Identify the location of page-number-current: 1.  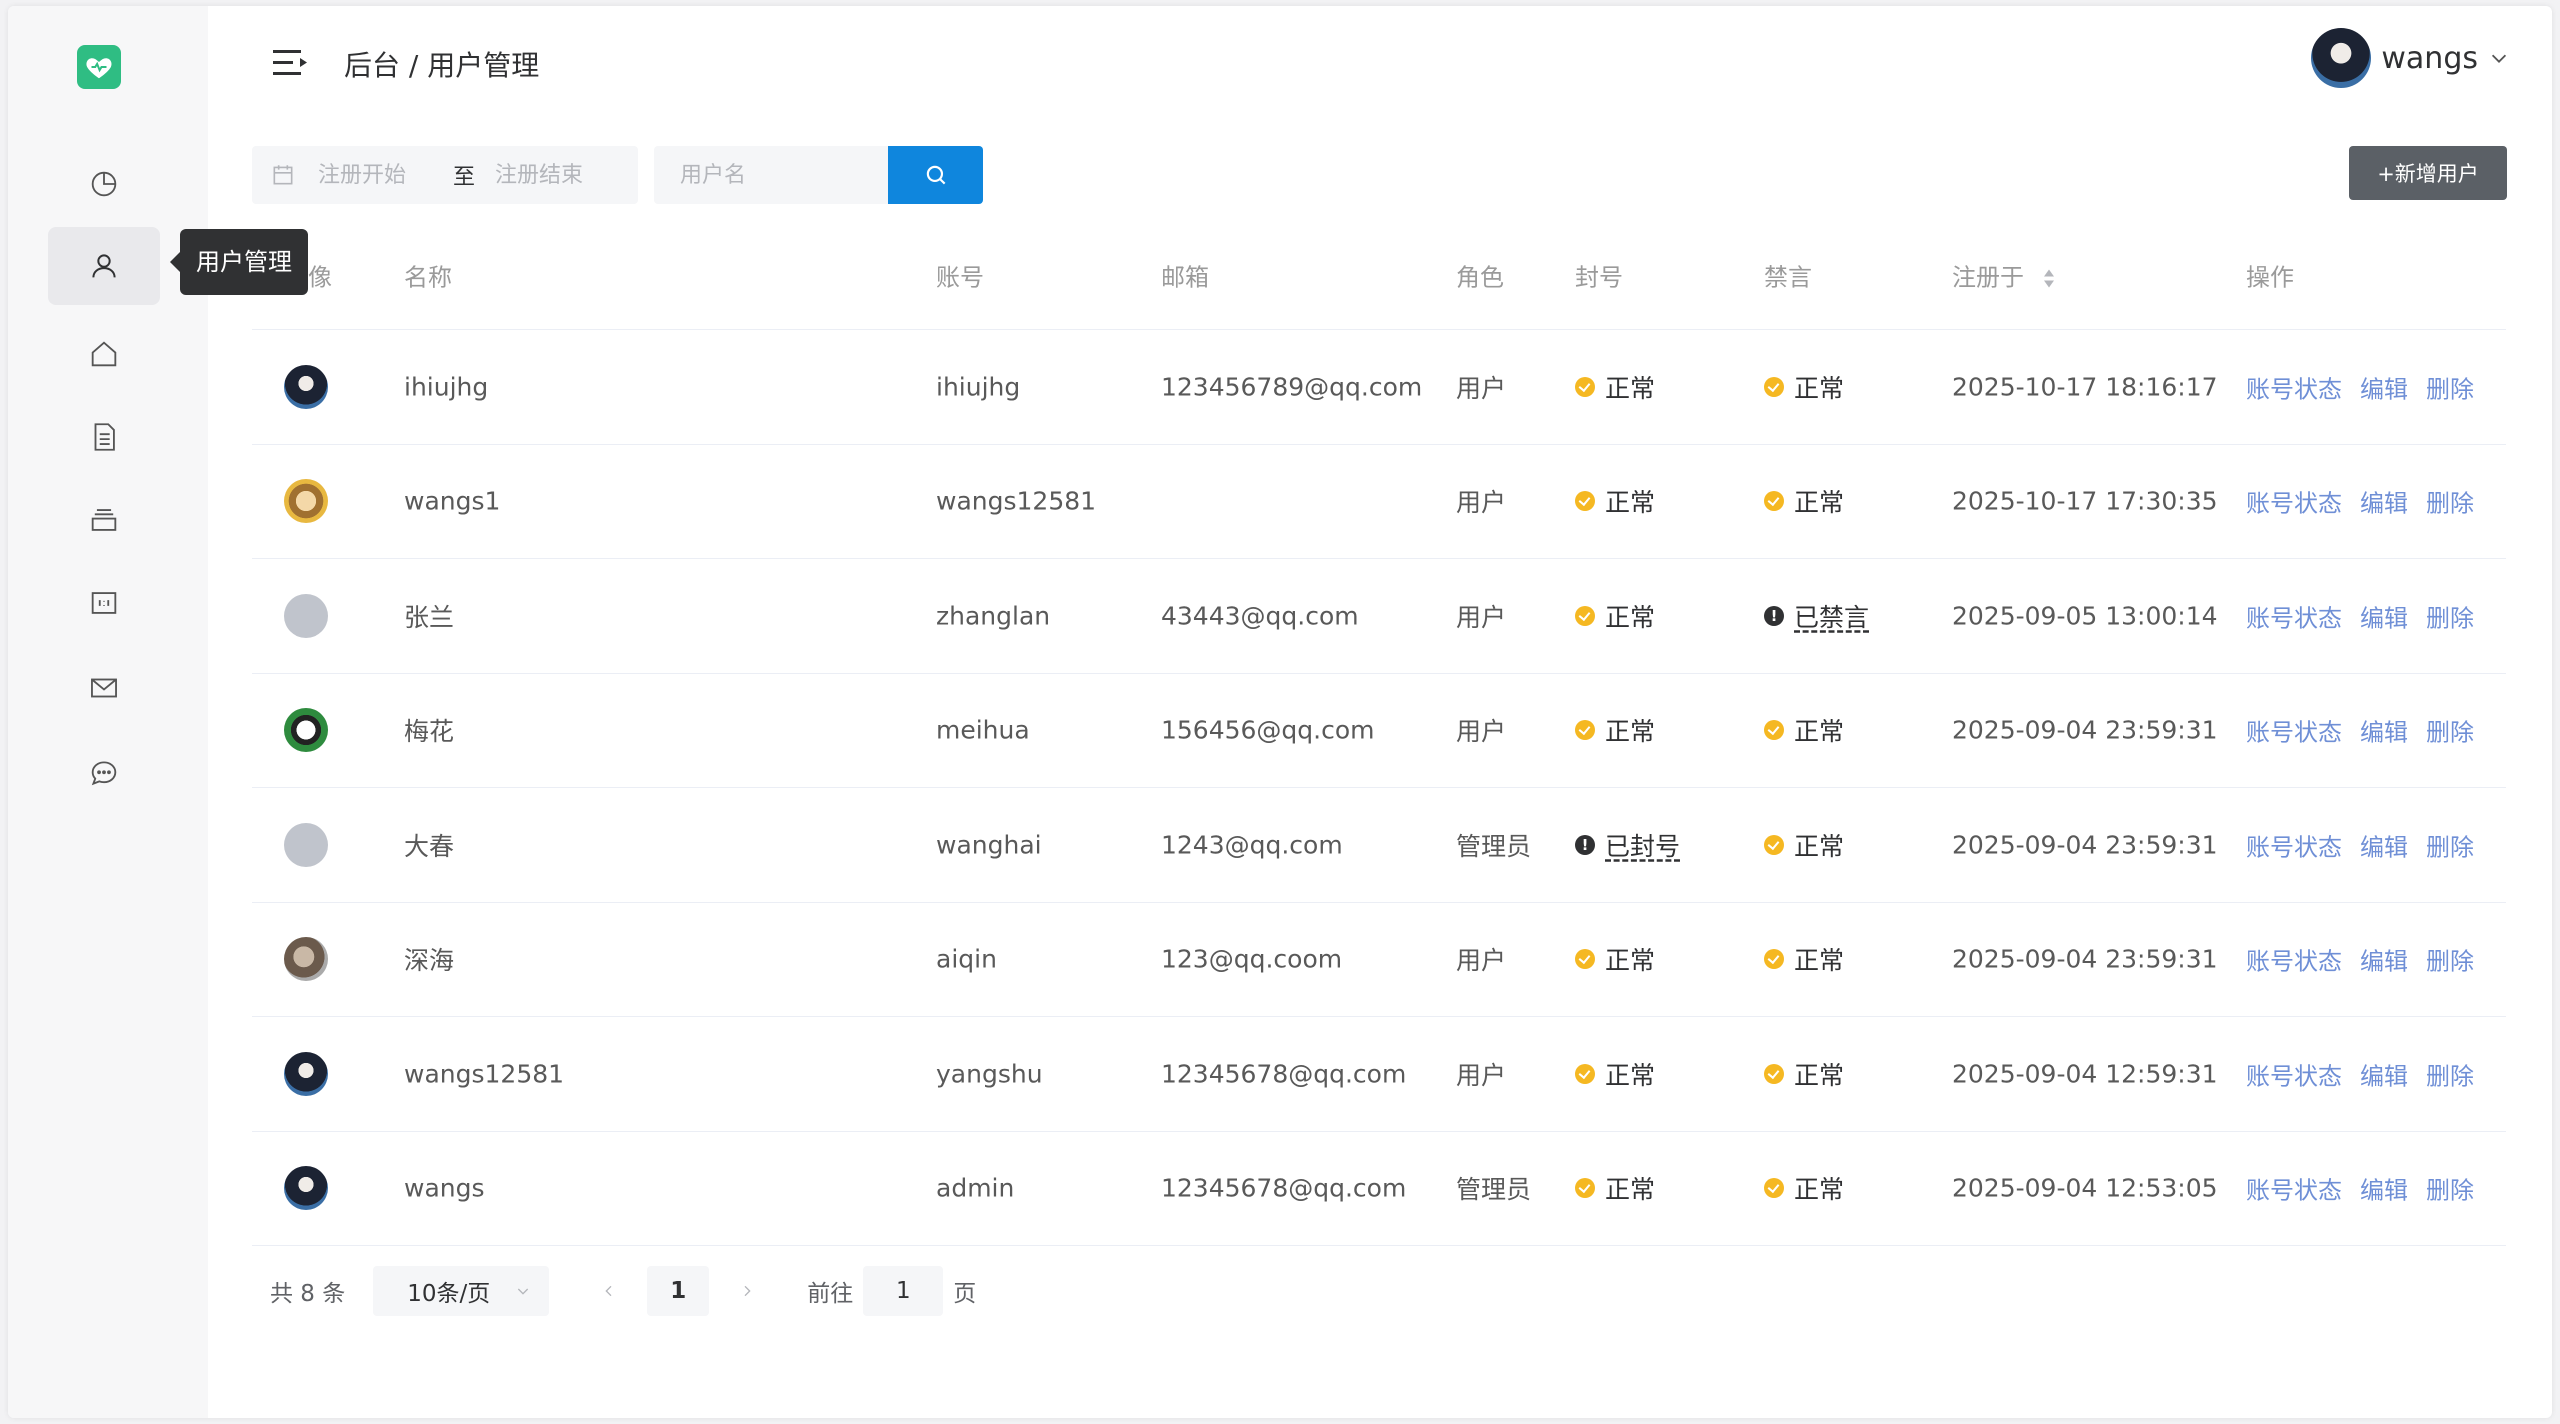
(678, 1291).